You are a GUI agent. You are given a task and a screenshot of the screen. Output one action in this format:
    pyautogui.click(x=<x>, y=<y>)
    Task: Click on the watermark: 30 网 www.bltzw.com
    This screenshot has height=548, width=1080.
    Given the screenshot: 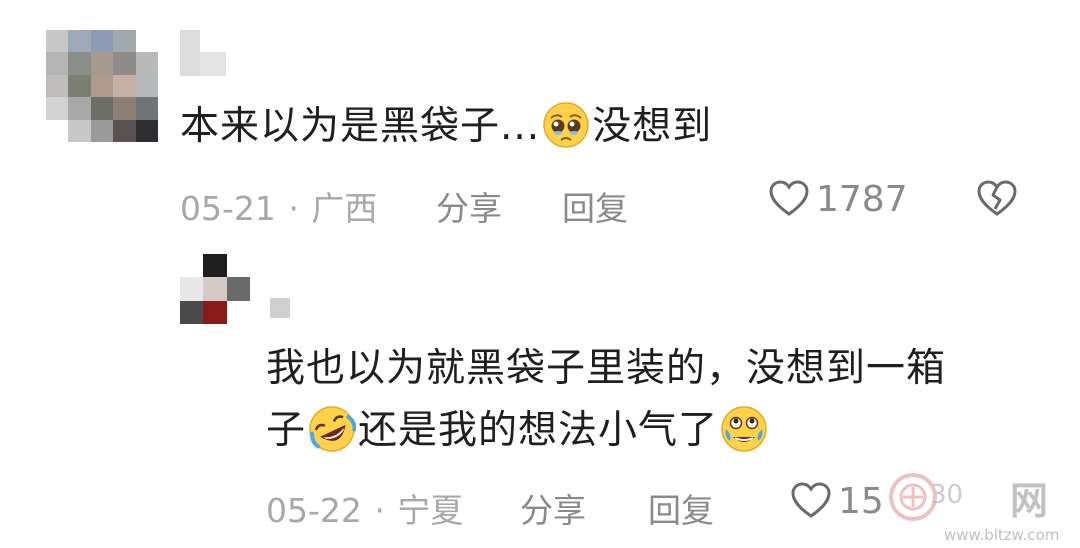 What is the action you would take?
    pyautogui.click(x=970, y=509)
    